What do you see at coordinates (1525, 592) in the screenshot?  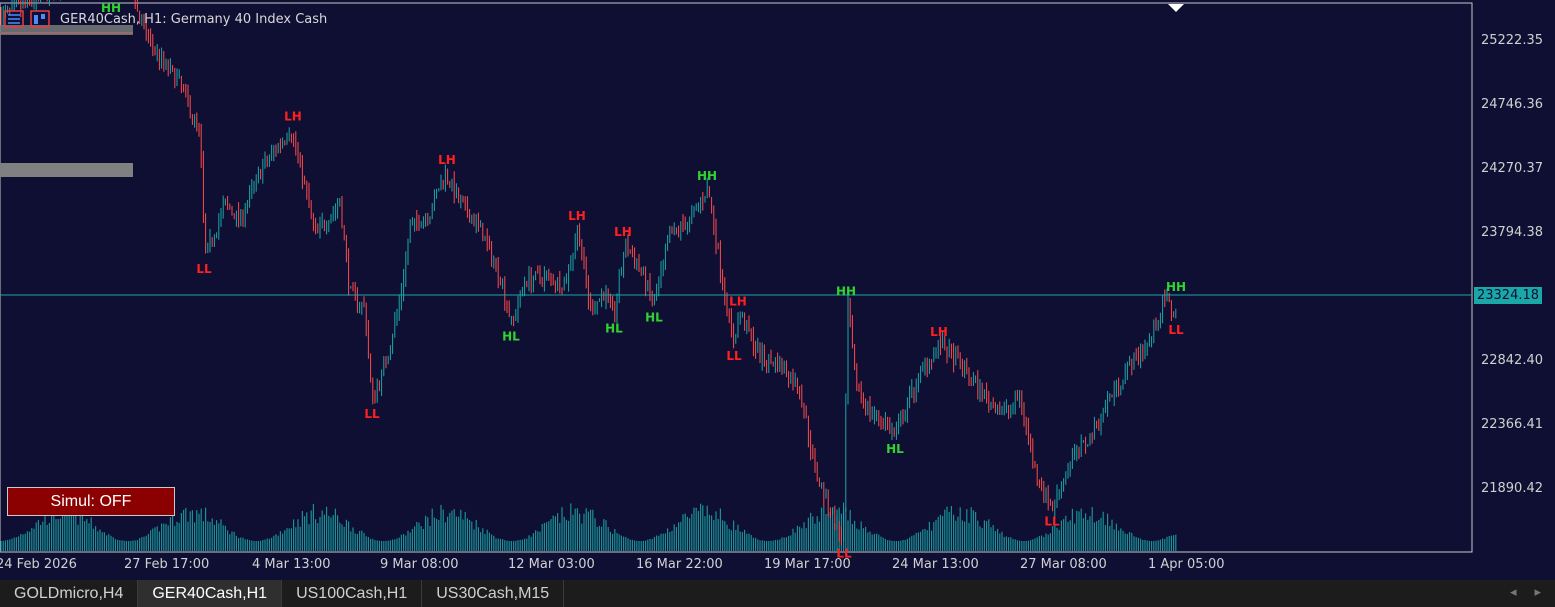 I see `tab-scroll-controls: ◂ ▸` at bounding box center [1525, 592].